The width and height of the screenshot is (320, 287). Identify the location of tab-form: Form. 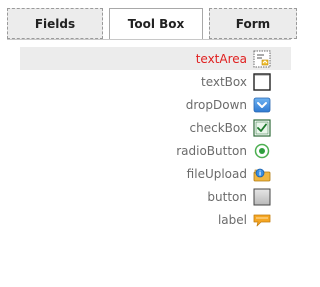
(253, 23).